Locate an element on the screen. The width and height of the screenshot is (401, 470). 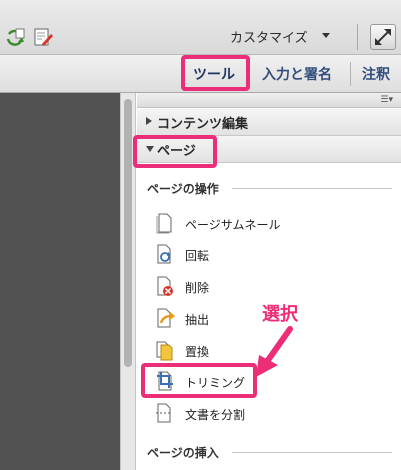
panel-header: ☰▾ is located at coordinates (269, 100).